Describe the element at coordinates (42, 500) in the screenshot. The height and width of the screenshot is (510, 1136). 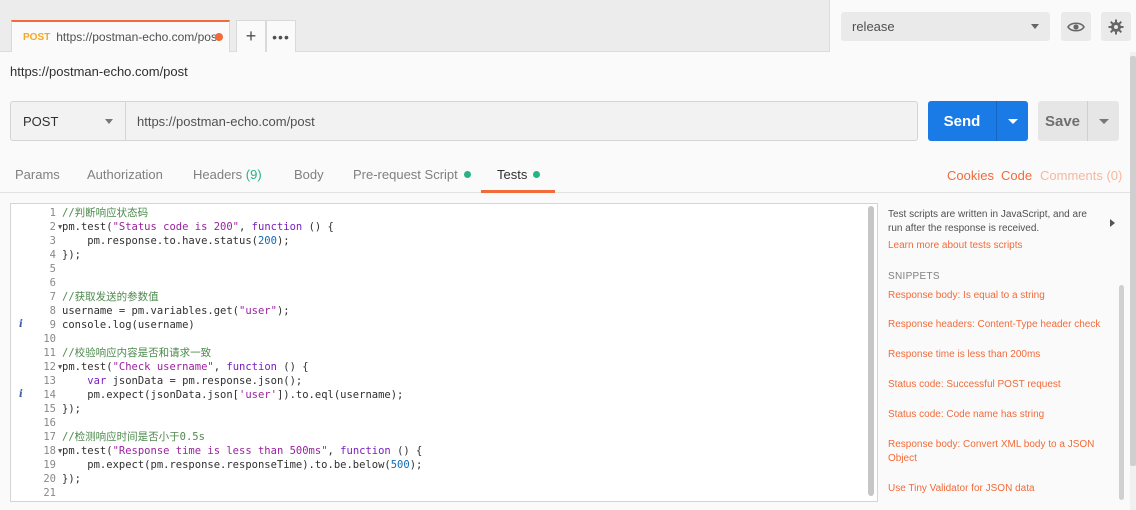
I see `line-number: 22` at that location.